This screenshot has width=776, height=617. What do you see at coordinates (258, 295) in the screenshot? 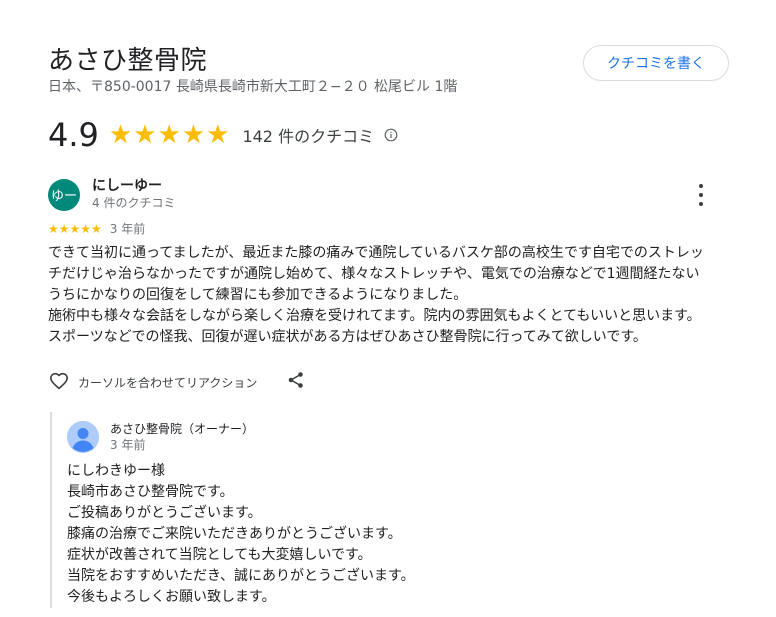
I see `review-text-line: うちにかなりの回復をして練習にも参加できるようになりました。` at bounding box center [258, 295].